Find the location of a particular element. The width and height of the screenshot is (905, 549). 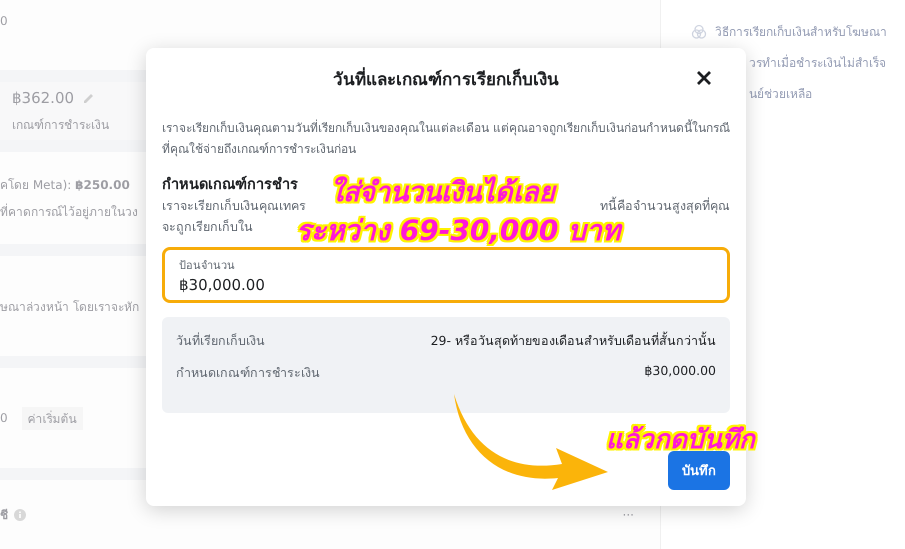

description-text: จะถูกเรียกเก็บใน is located at coordinates (207, 227).